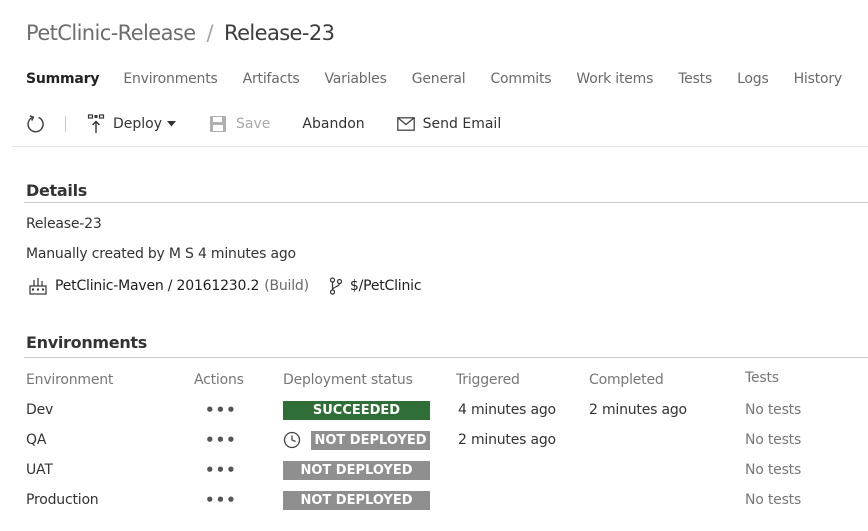  What do you see at coordinates (348, 380) in the screenshot?
I see `column-header-deployment-status: Deployment status` at bounding box center [348, 380].